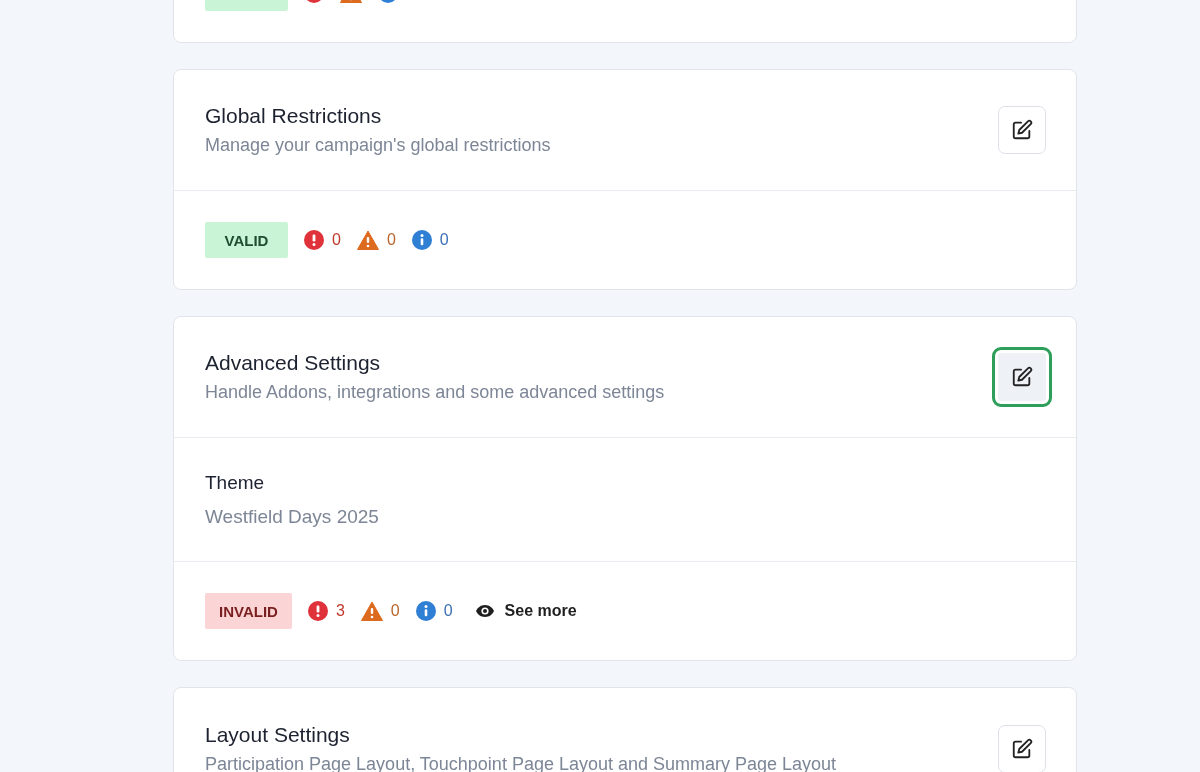  Describe the element at coordinates (435, 392) in the screenshot. I see `card-subtitle: Handle Addons, integrations and some advanced settings` at that location.